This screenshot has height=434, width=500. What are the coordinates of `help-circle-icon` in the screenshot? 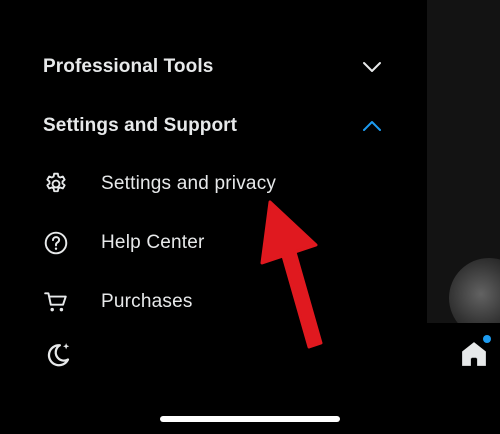 It's located at (56, 243).